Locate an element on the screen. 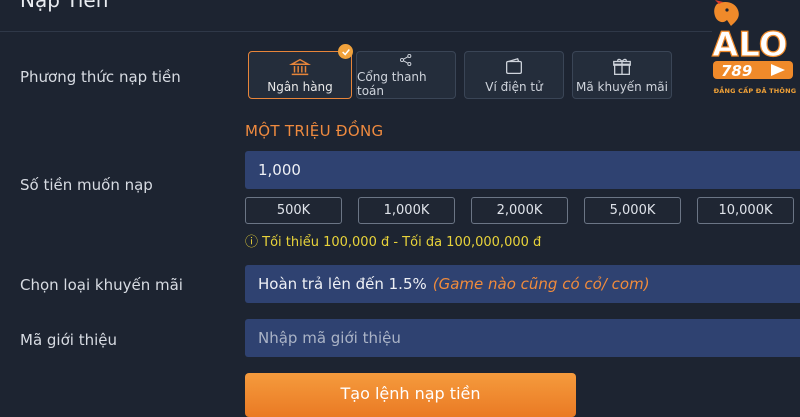 The height and width of the screenshot is (417, 800). method-promo-code-label: Mã khuyến mãi is located at coordinates (622, 87).